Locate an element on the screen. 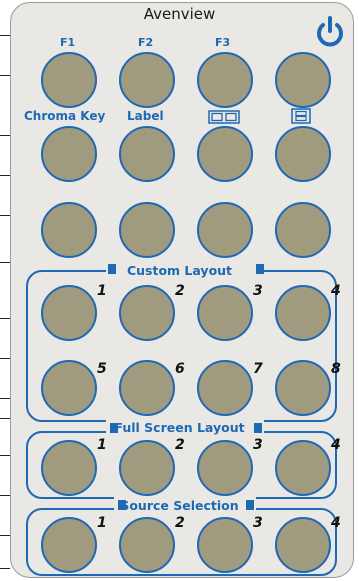 This screenshot has width=359, height=581. custom-number-4: 4 is located at coordinates (336, 291).